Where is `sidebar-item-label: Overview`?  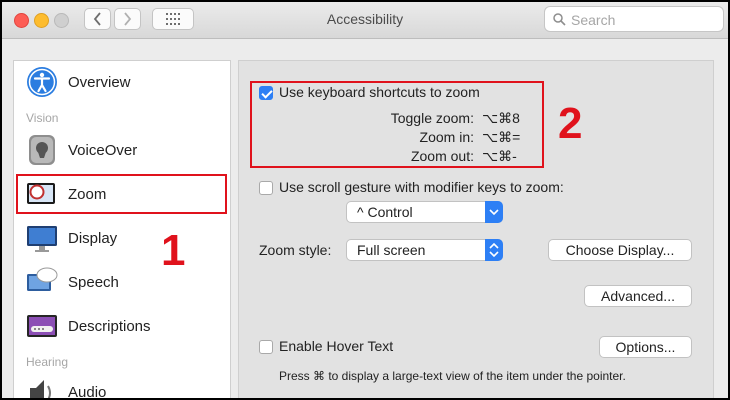
sidebar-item-label: Overview is located at coordinates (99, 82).